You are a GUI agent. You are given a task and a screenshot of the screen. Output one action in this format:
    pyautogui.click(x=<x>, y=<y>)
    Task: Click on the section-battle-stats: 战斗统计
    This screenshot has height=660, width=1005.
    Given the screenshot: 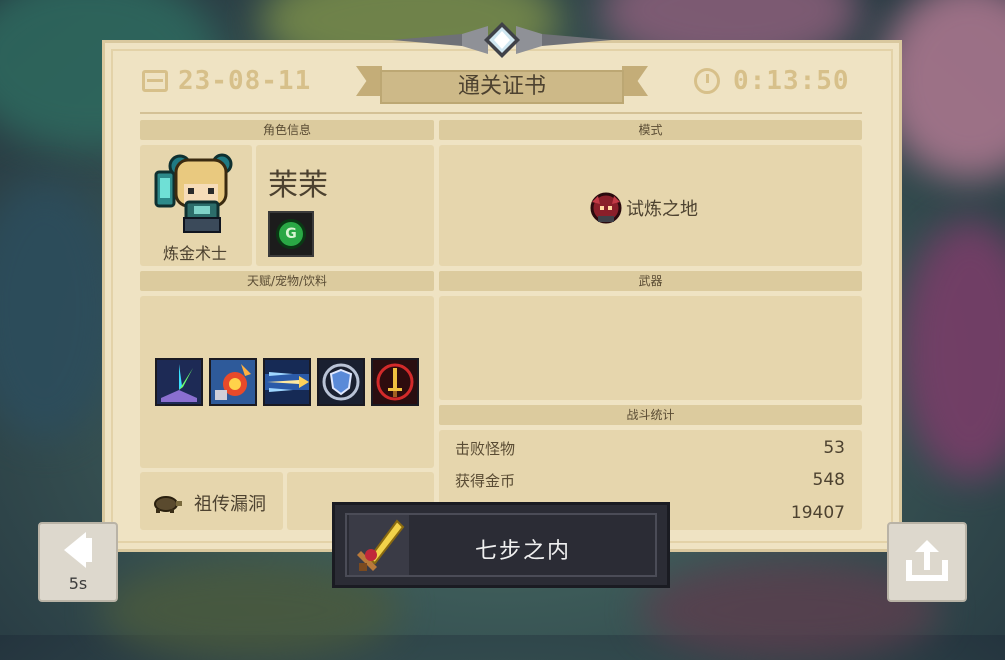 What is the action you would take?
    pyautogui.click(x=650, y=415)
    